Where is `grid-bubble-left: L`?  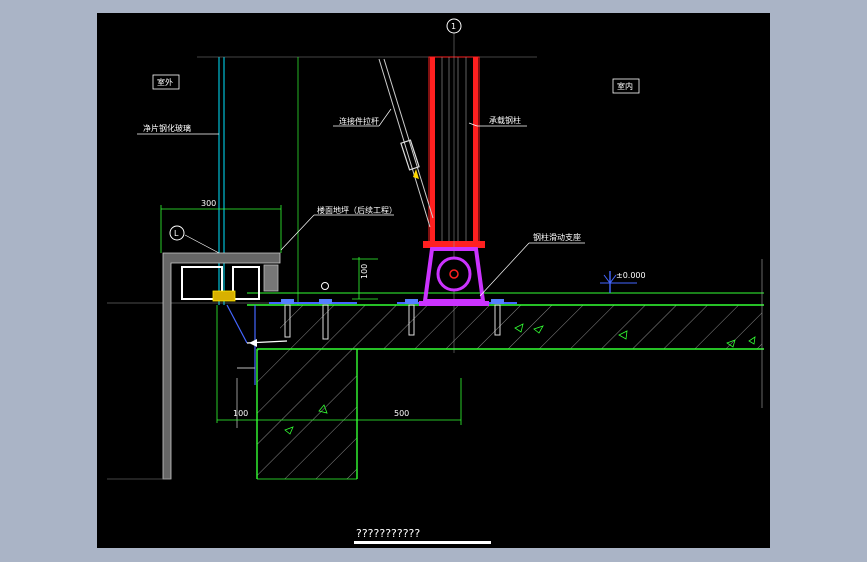
grid-bubble-left: L is located at coordinates (177, 233).